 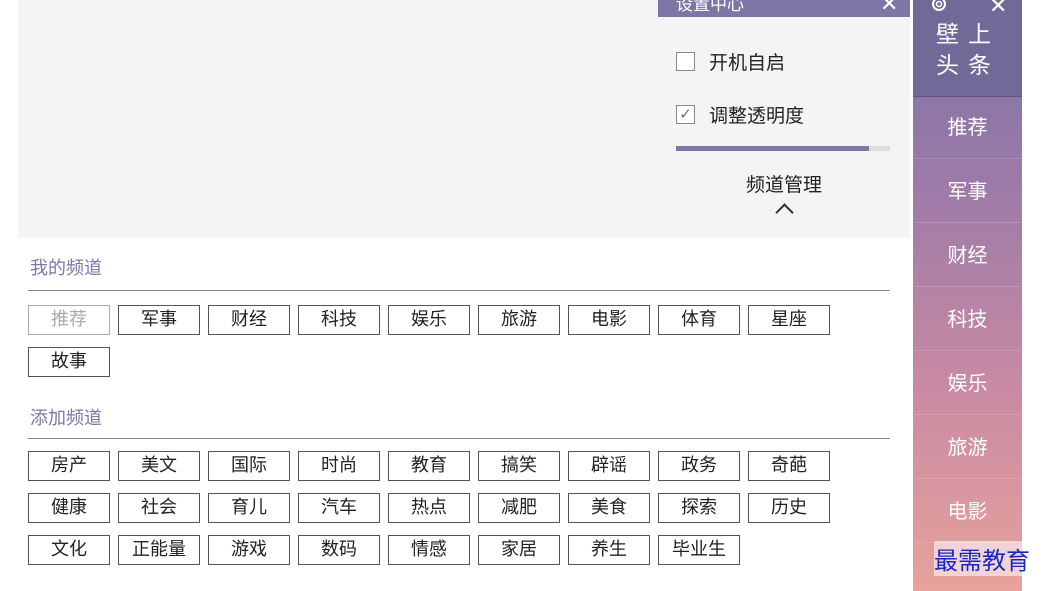 What do you see at coordinates (699, 508) in the screenshot?
I see `channel-tag: 探索` at bounding box center [699, 508].